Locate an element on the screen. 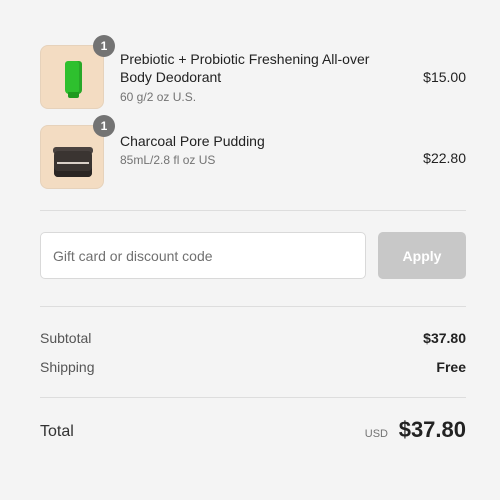 The height and width of the screenshot is (500, 500). shipping-value: Free is located at coordinates (451, 367).